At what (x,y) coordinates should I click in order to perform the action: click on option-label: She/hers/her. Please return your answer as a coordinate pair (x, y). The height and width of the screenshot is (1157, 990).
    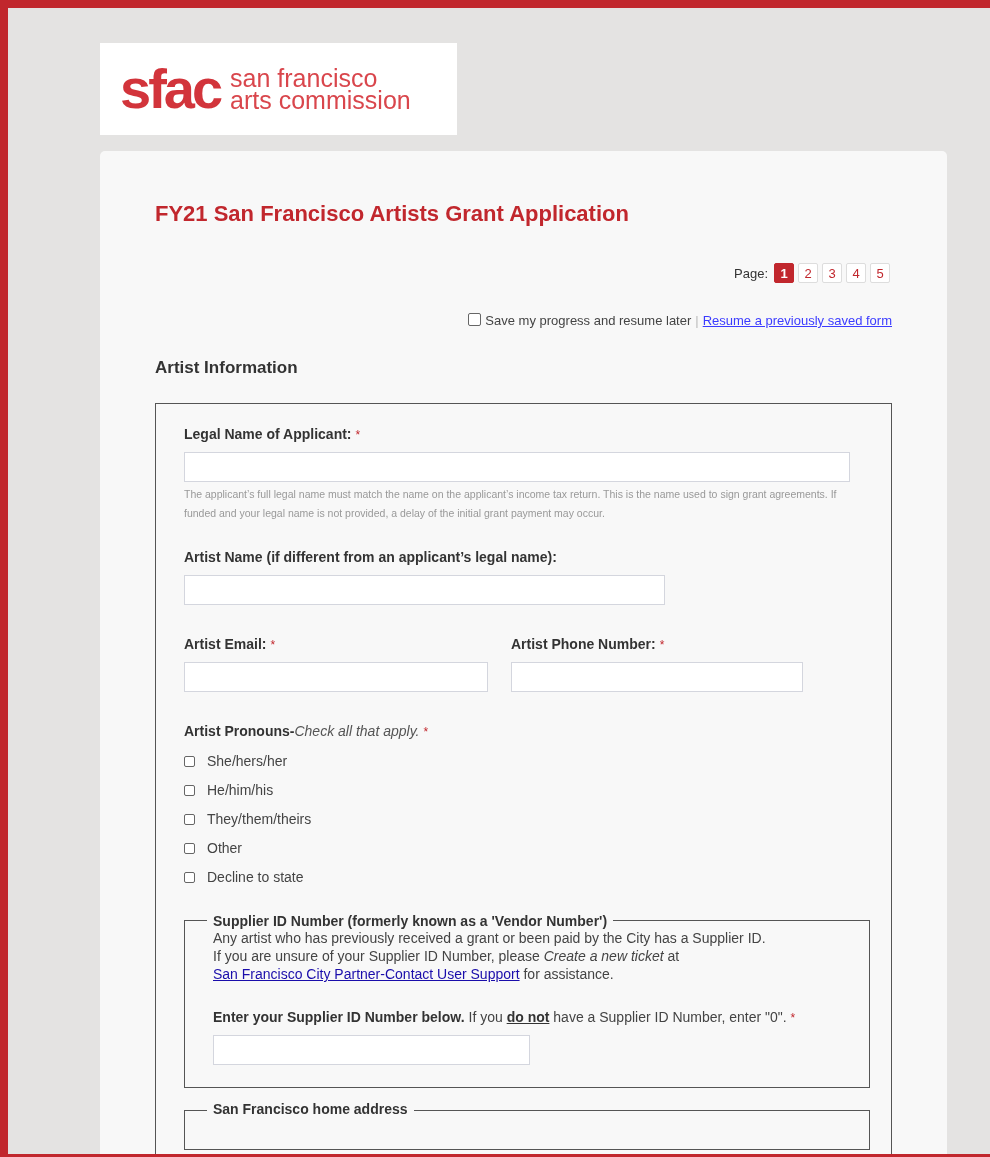
    Looking at the image, I should click on (247, 761).